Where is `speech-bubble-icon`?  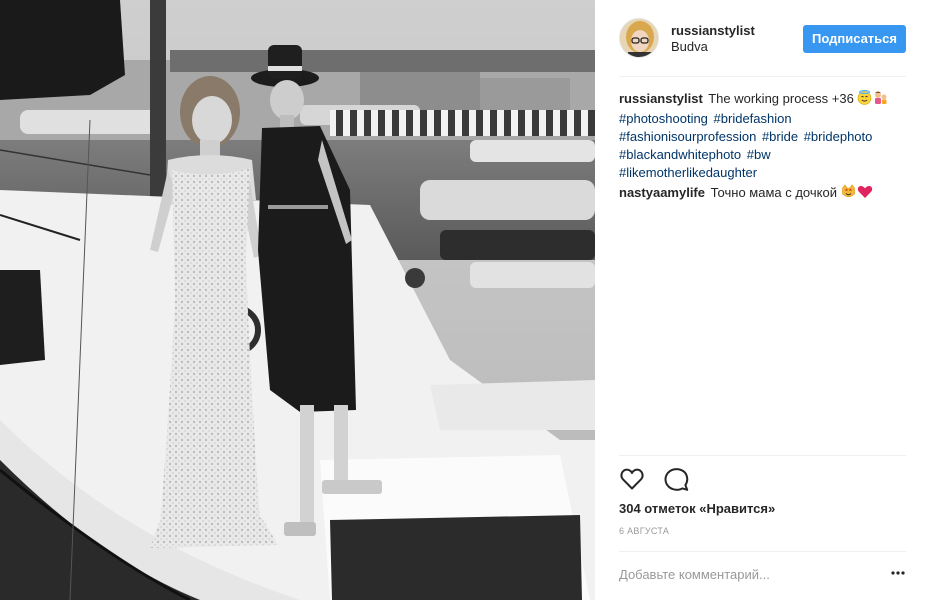 speech-bubble-icon is located at coordinates (676, 479).